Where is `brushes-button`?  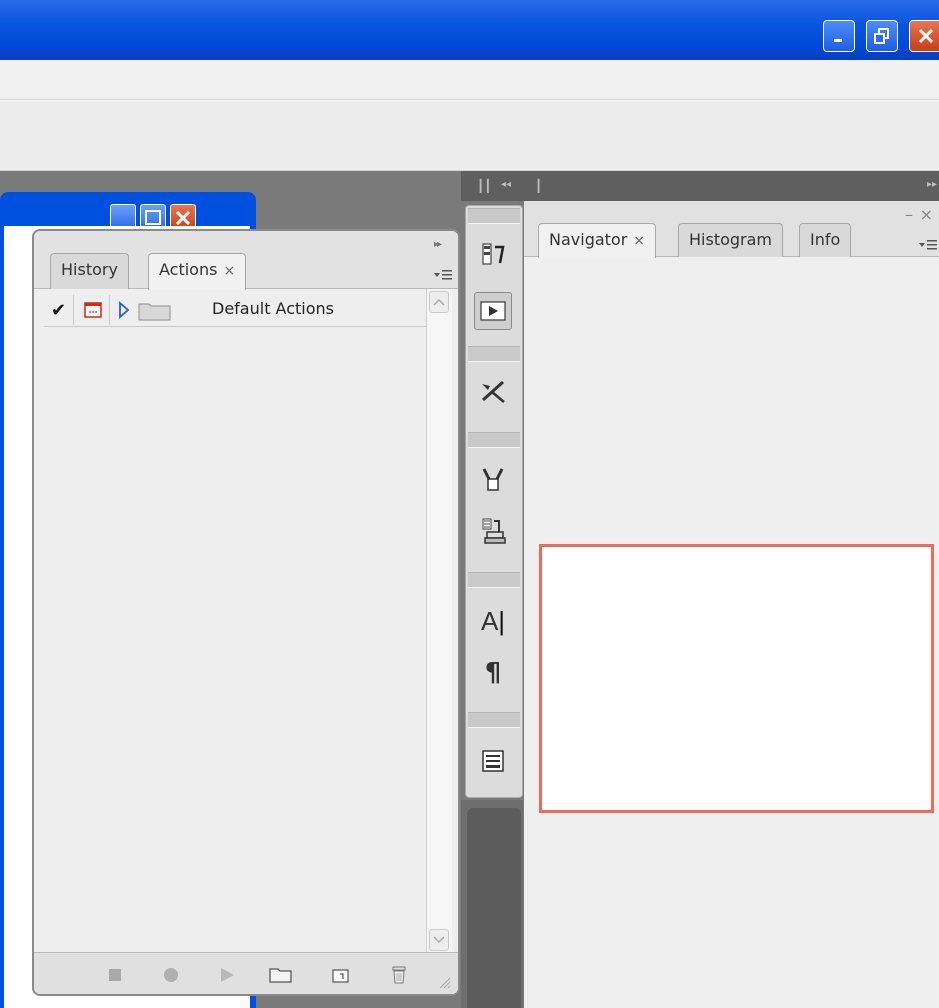
brushes-button is located at coordinates (493, 479).